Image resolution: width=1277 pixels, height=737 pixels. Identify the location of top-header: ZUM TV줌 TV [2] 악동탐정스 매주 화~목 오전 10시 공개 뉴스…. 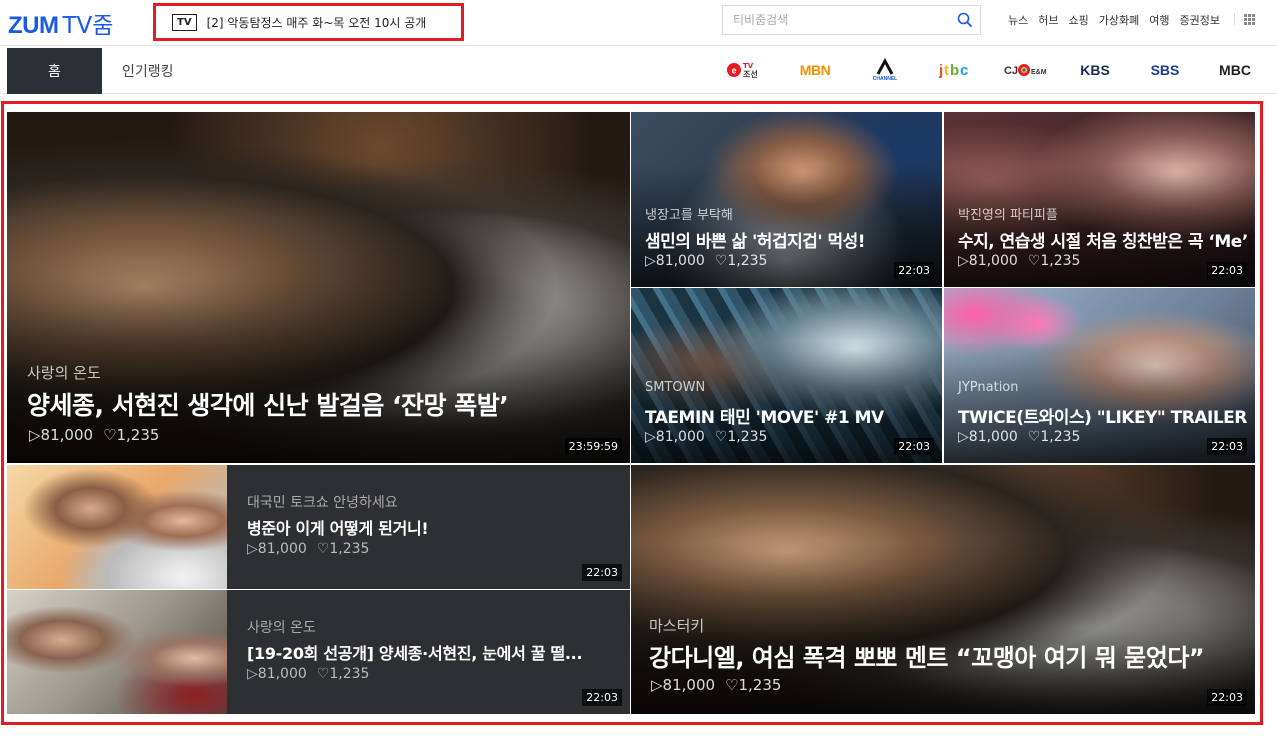
(638, 23).